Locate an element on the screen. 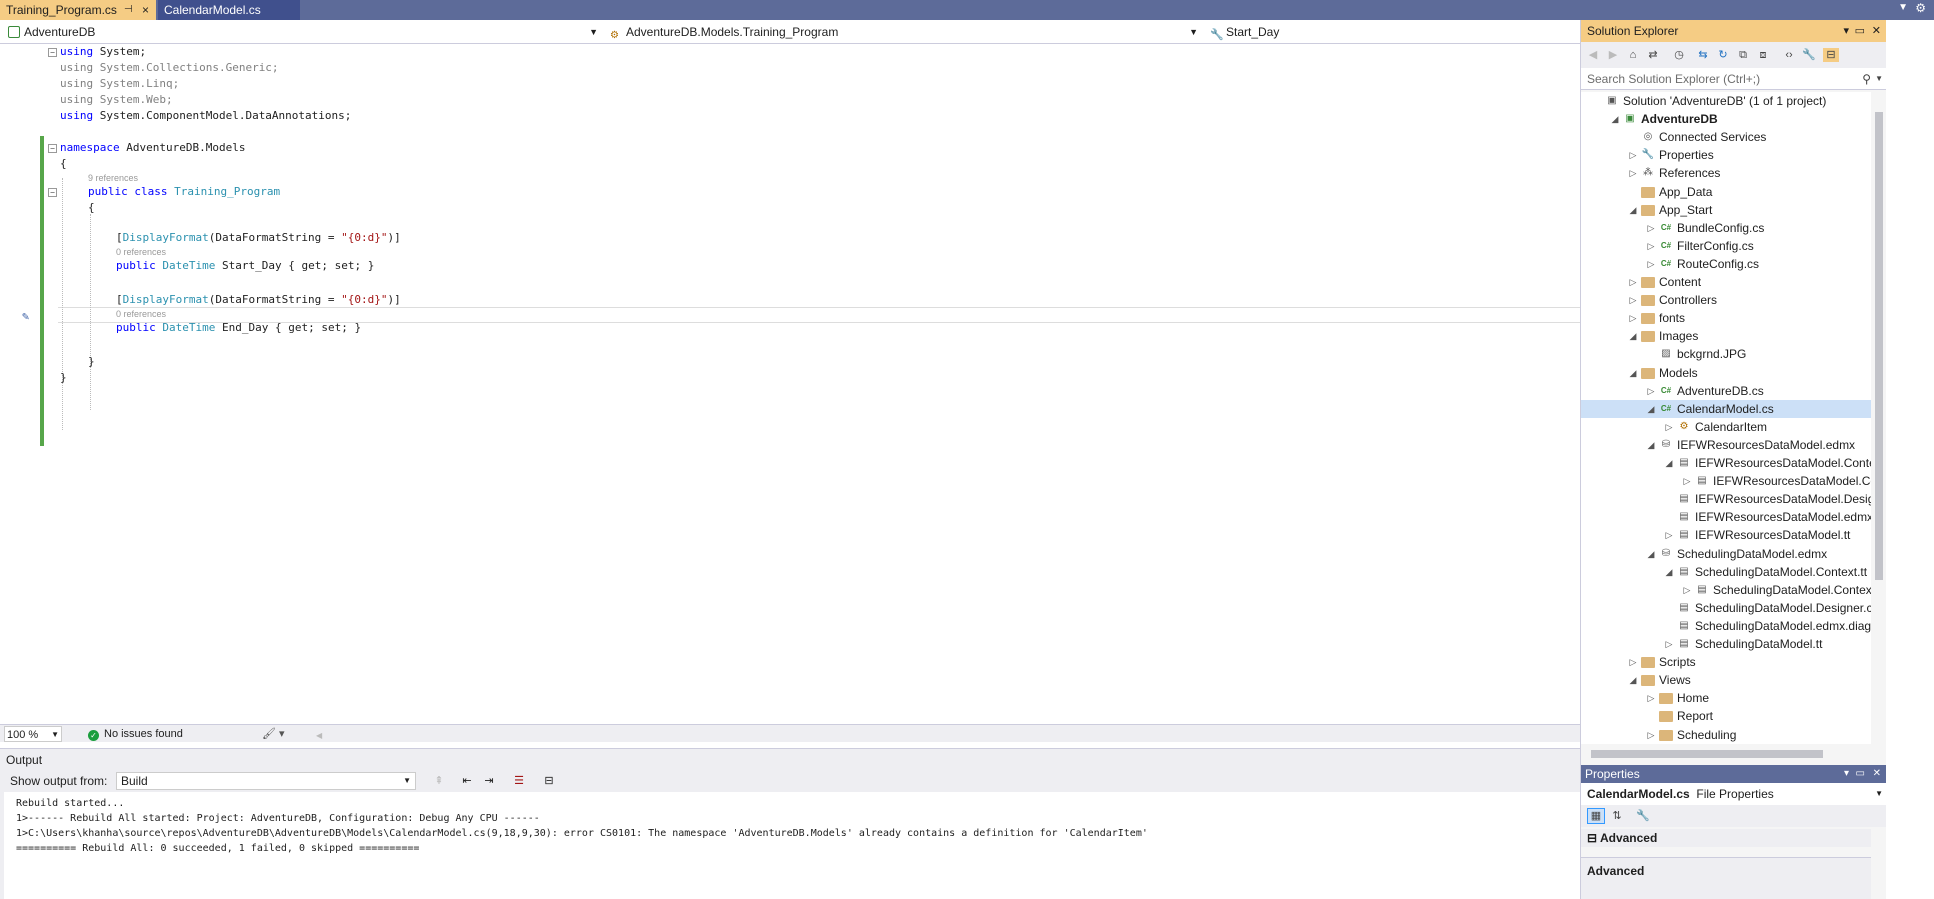 Image resolution: width=1934 pixels, height=899 pixels. collapse-all-icon: ⧉ is located at coordinates (1743, 55).